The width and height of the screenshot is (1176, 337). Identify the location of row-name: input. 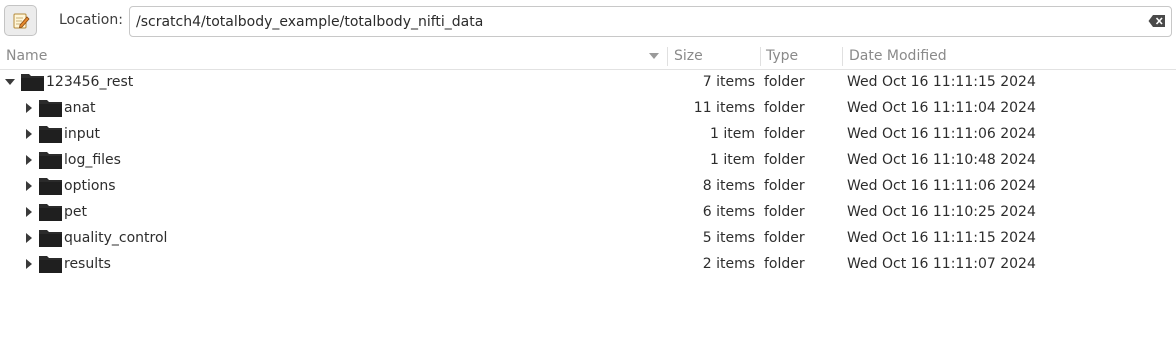
(82, 134).